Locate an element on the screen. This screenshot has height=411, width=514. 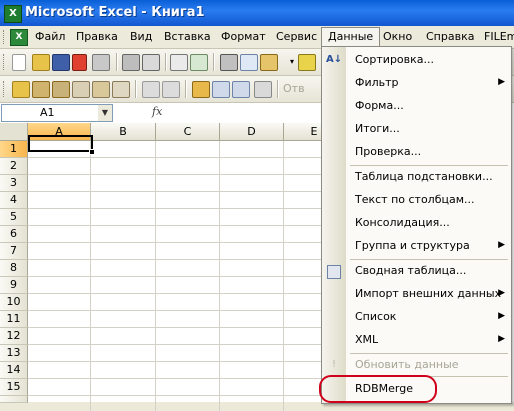
name-box: A1 ▼ is located at coordinates (57, 113).